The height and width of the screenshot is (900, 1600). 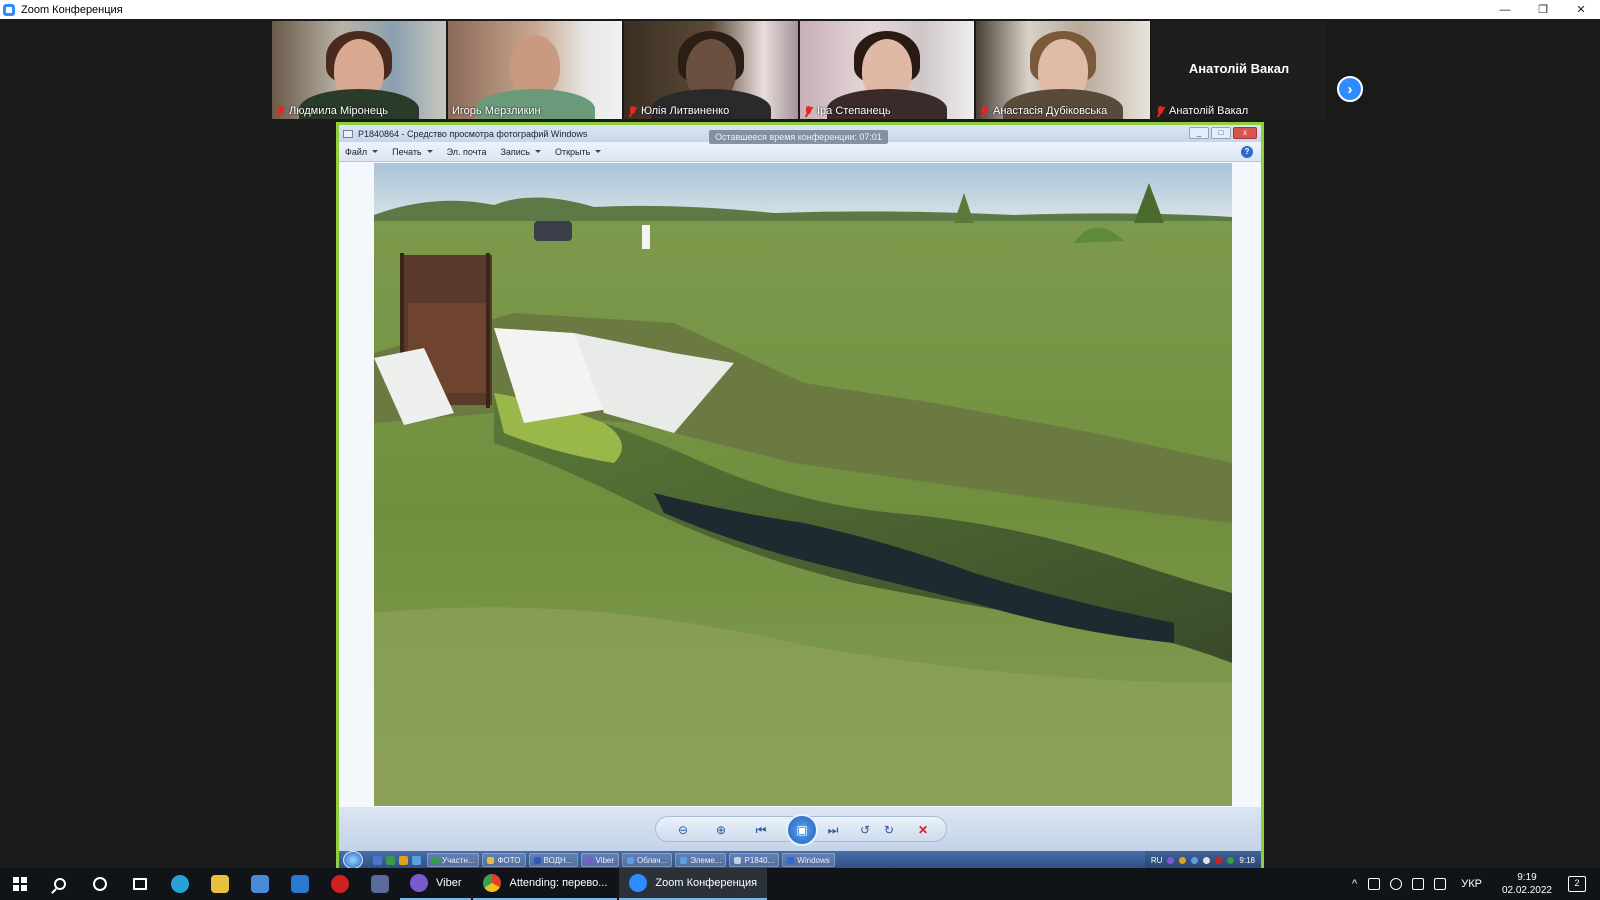 I want to click on participant-tile: Юлія Литвиненко, so click(x=711, y=70).